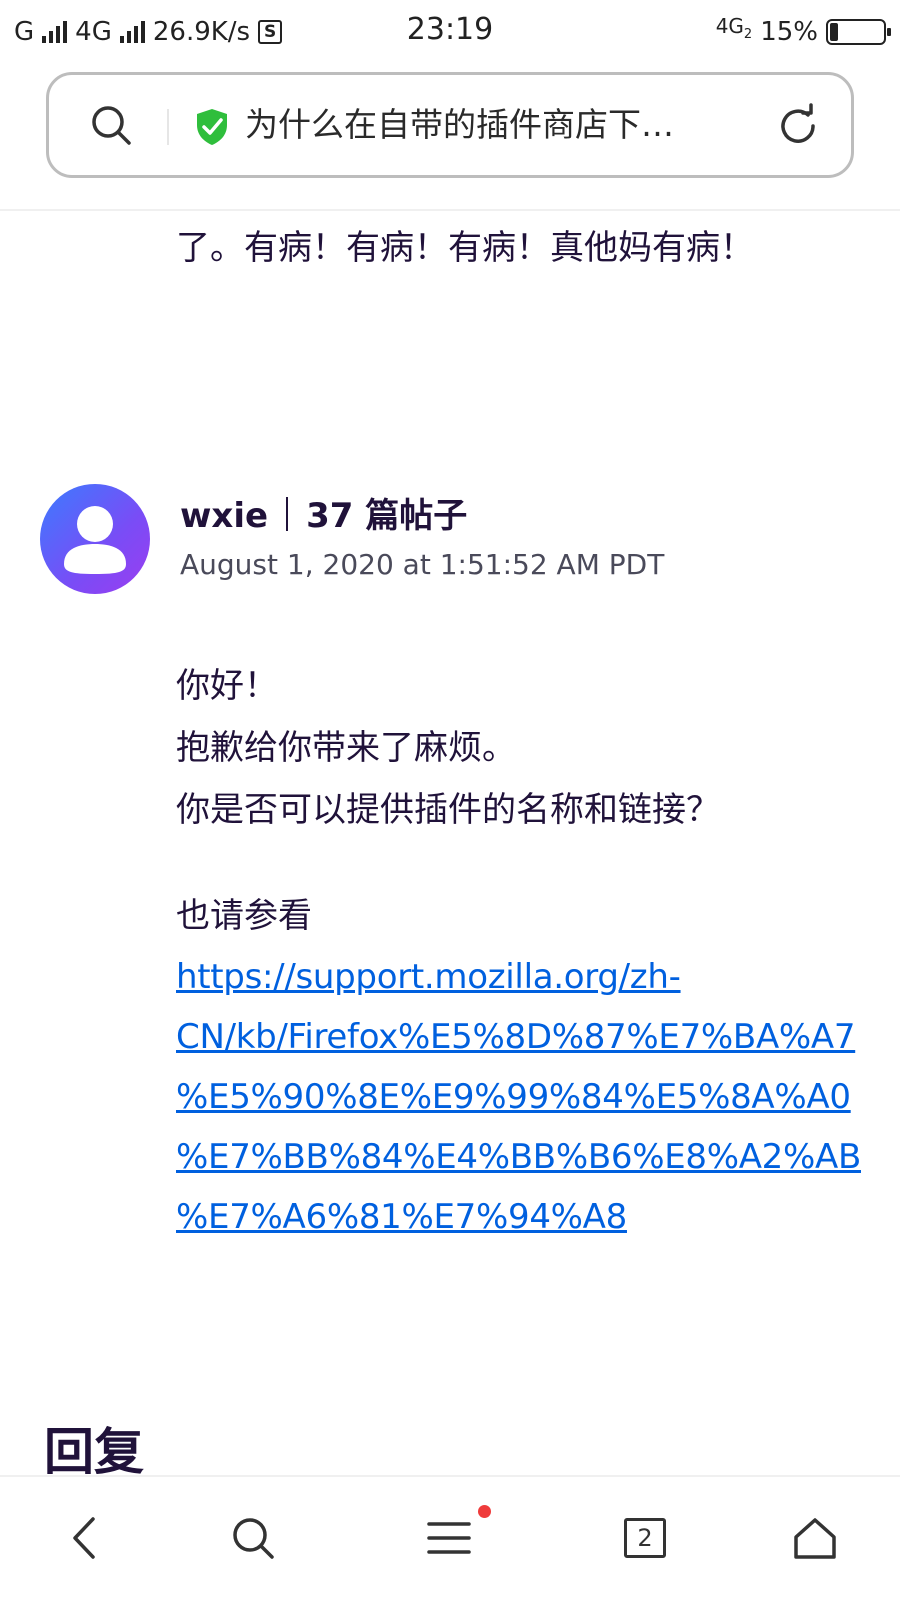 The height and width of the screenshot is (1600, 900). I want to click on avatar, so click(95, 539).